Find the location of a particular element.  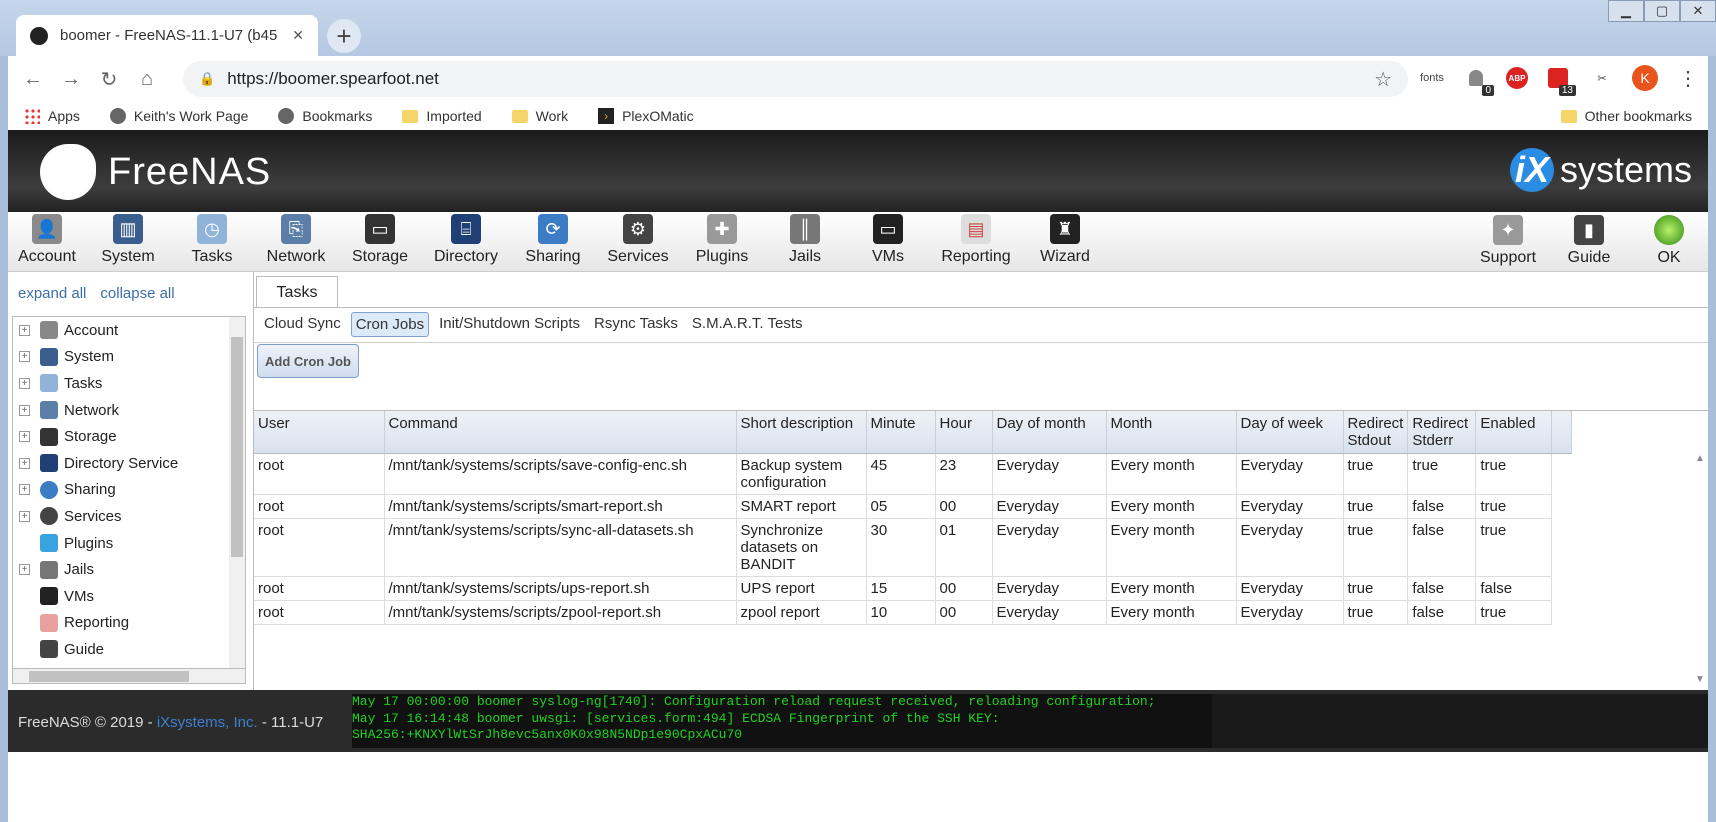

close-window-button: ✕ is located at coordinates (1698, 11).